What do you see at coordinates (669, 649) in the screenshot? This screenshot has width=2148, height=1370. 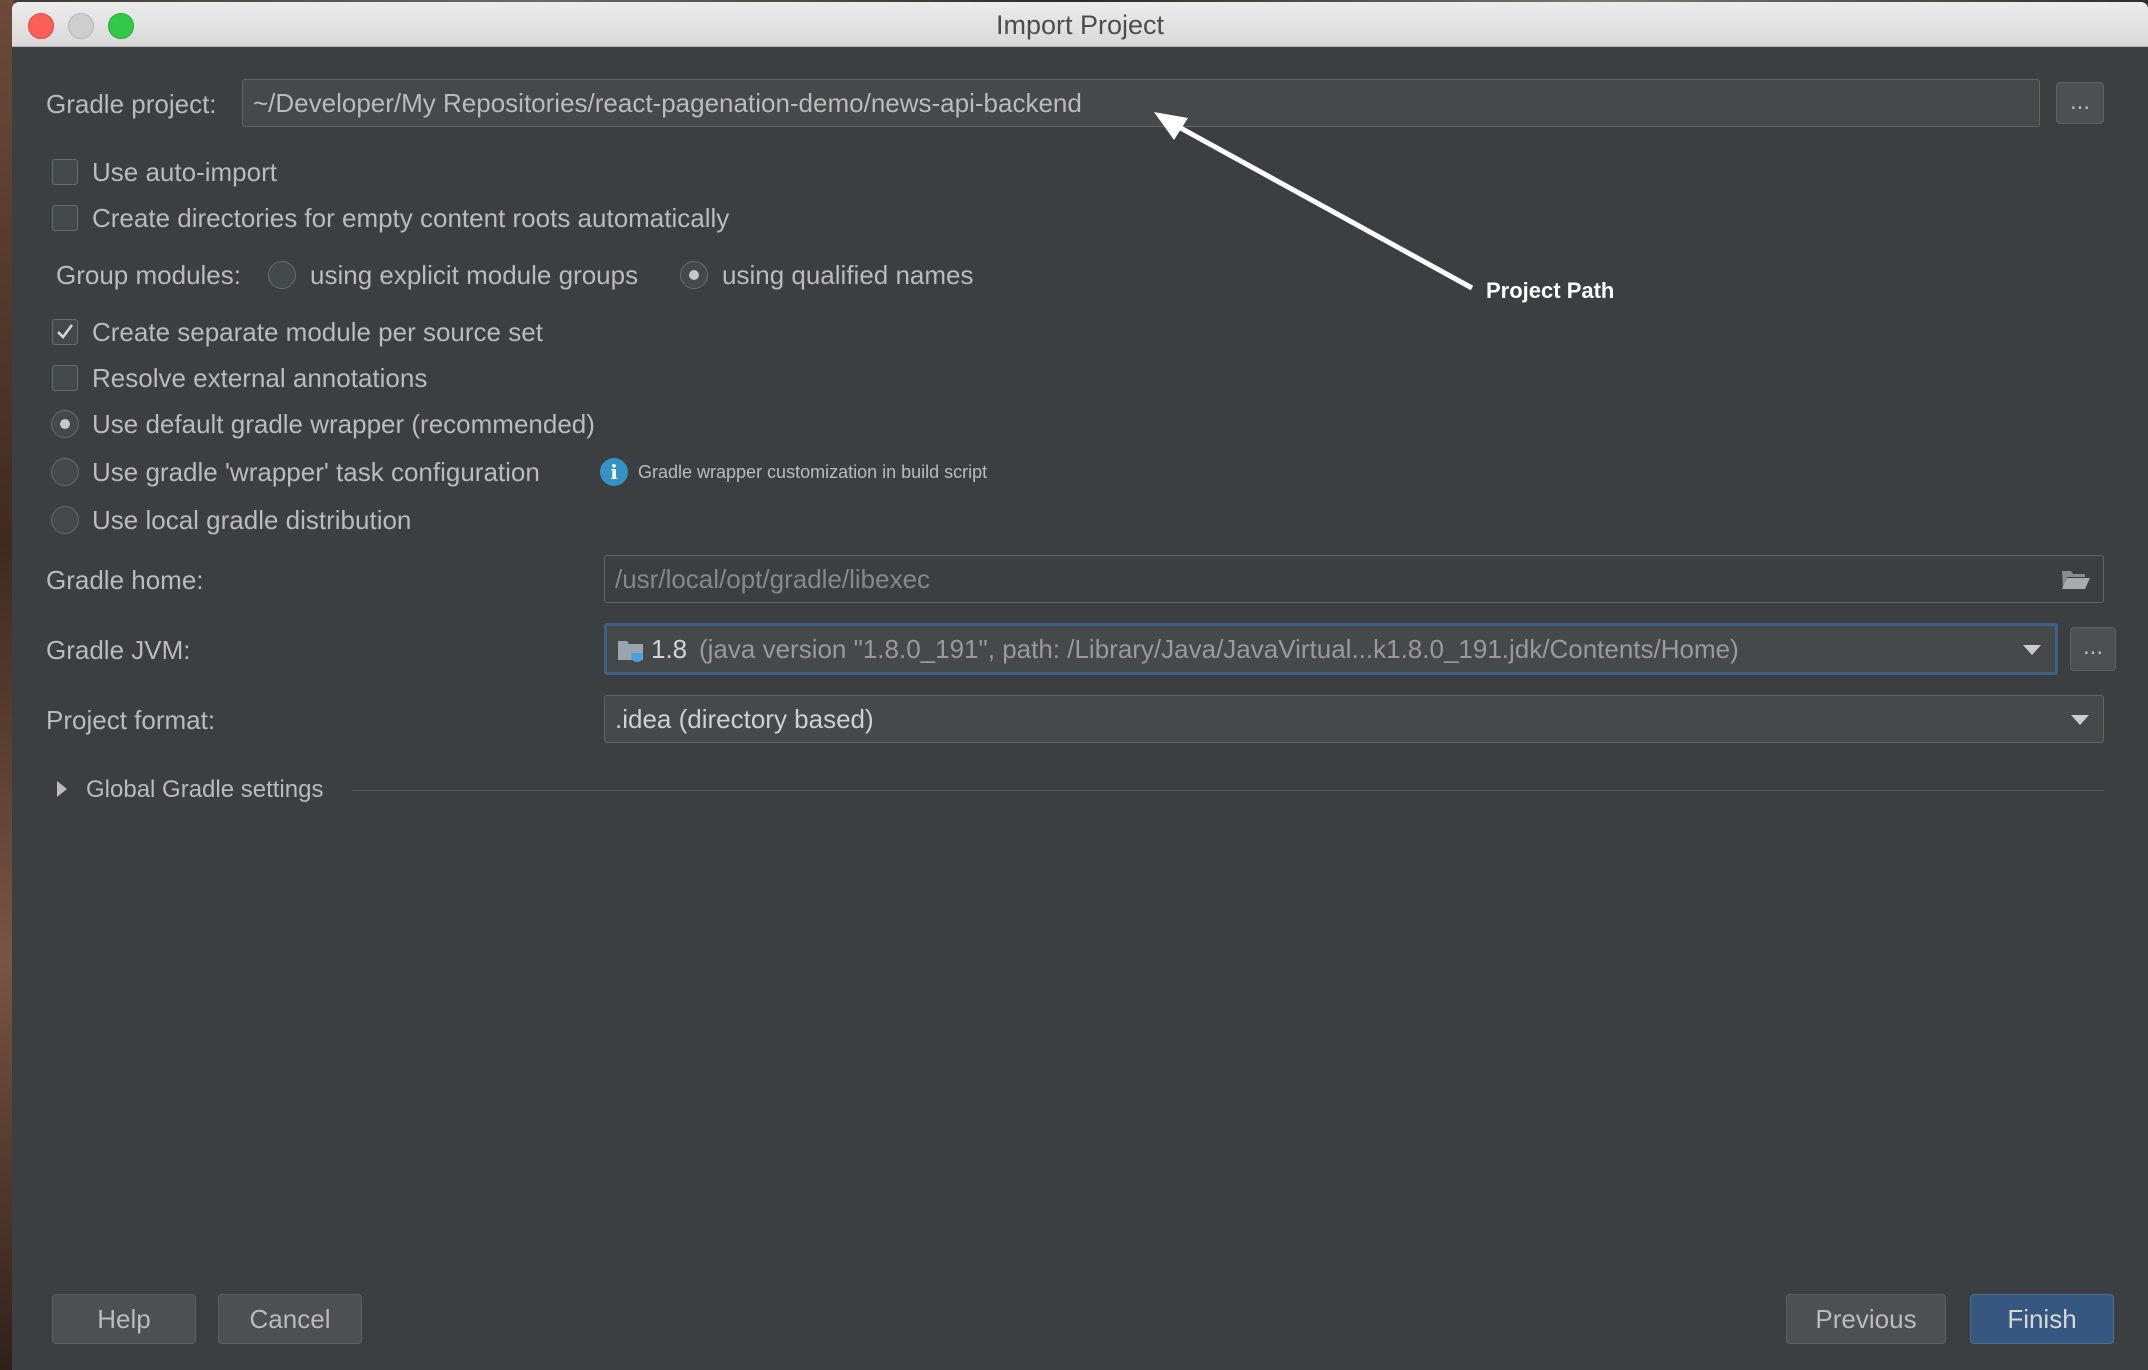 I see `gradle-jvm-version: 1.8` at bounding box center [669, 649].